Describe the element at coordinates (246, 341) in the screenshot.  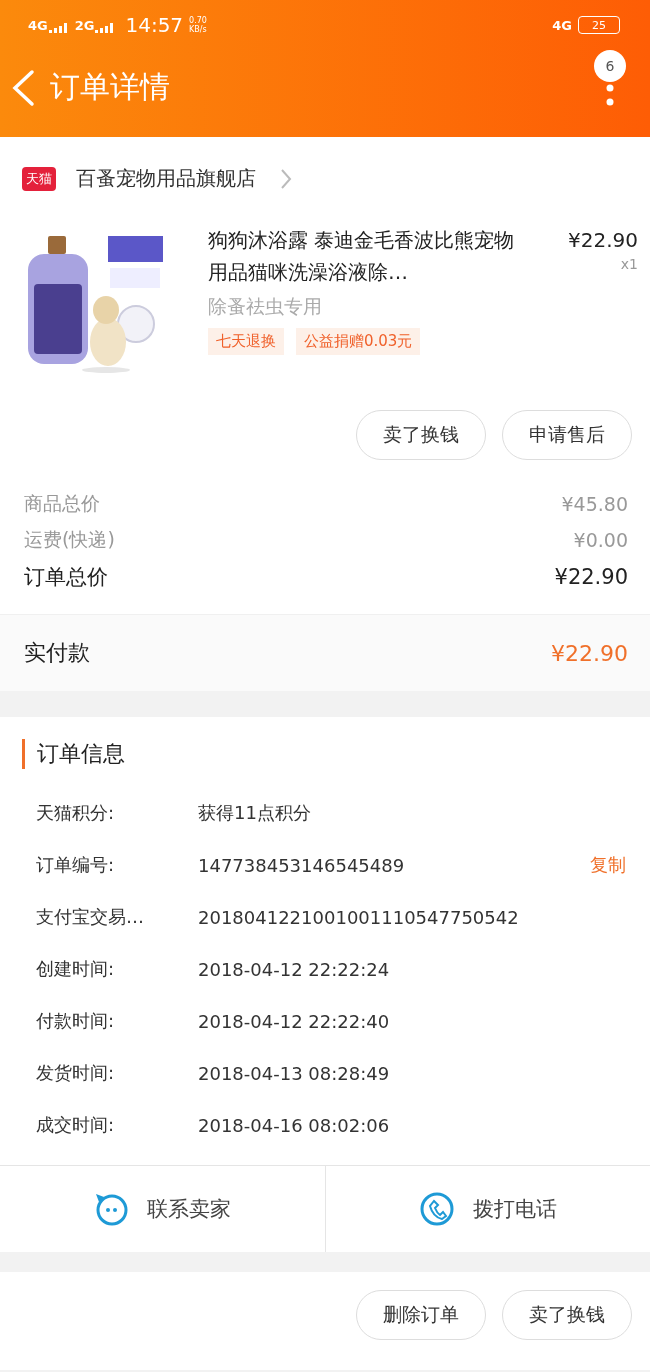
I see `service-tag: 七天退换` at that location.